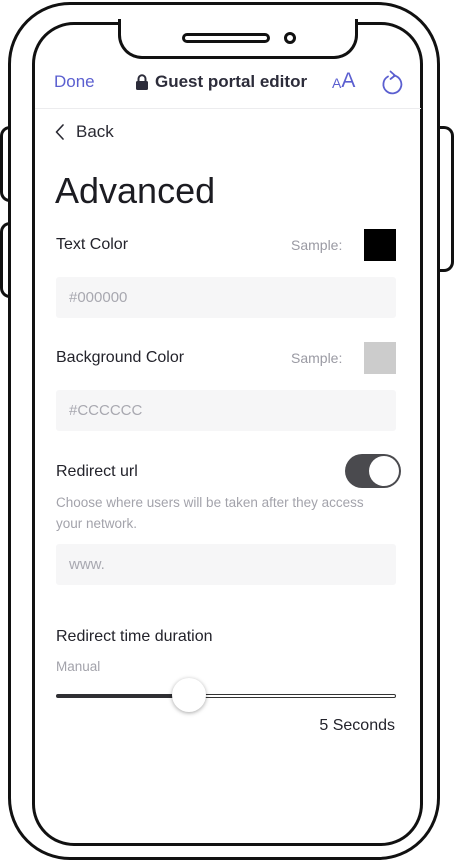 The width and height of the screenshot is (454, 866). Describe the element at coordinates (59, 132) in the screenshot. I see `chevron-left-icon` at that location.